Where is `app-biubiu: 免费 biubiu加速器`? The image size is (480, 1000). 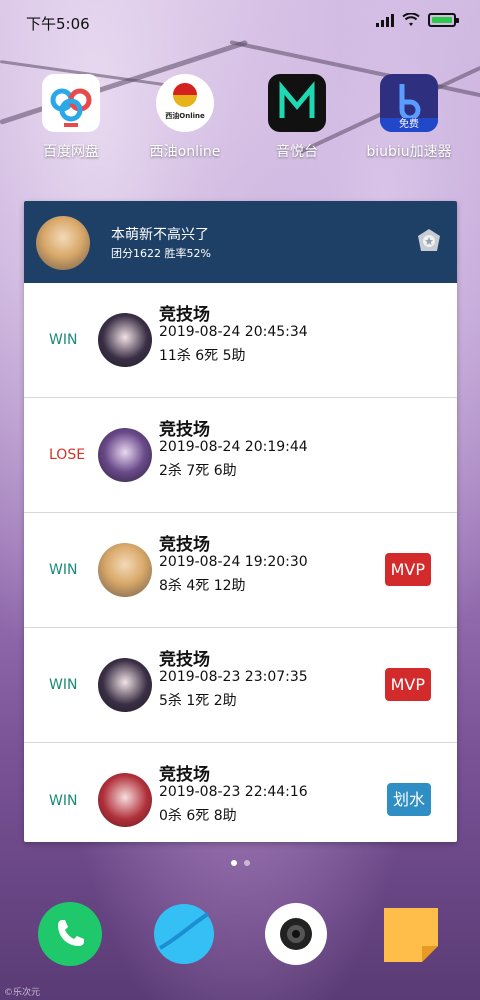
app-biubiu: 免费 biubiu加速器 is located at coordinates (409, 117).